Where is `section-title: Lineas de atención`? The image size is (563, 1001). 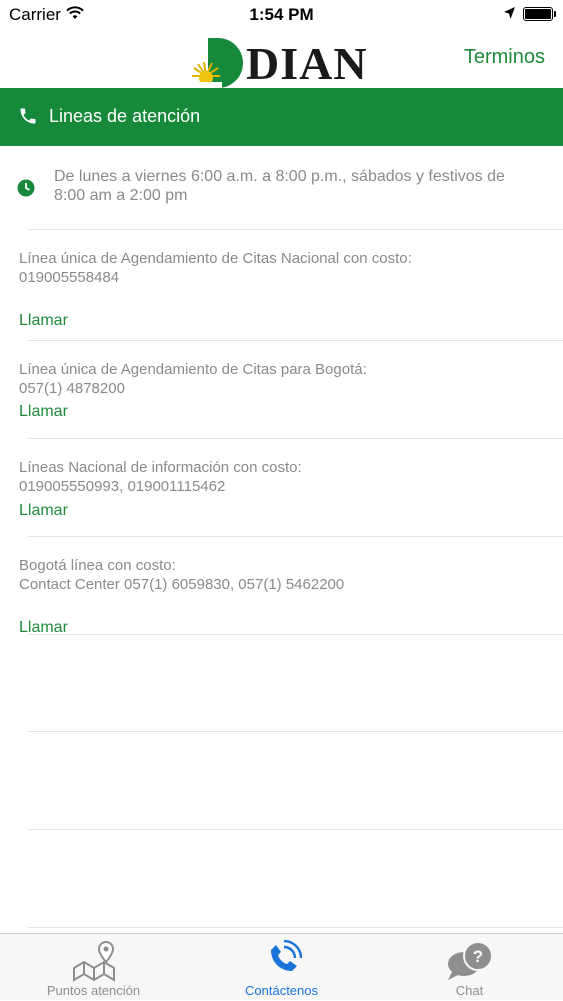
section-title: Lineas de atención is located at coordinates (125, 116).